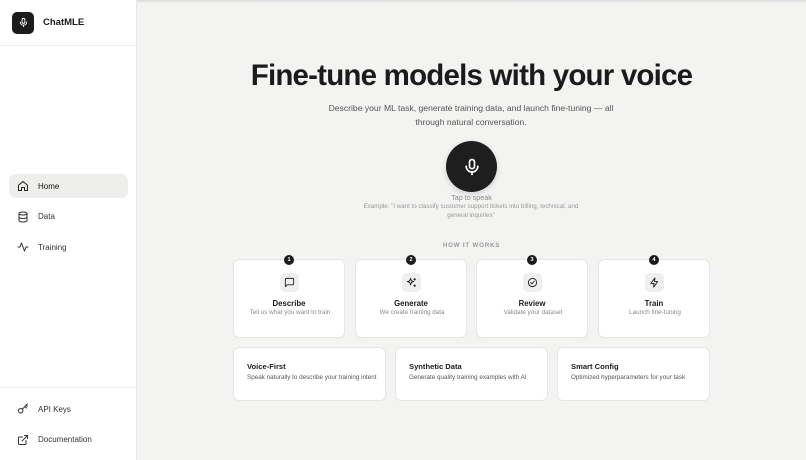 The height and width of the screenshot is (460, 806). What do you see at coordinates (64, 22) in the screenshot?
I see `app-name: ChatMLE` at bounding box center [64, 22].